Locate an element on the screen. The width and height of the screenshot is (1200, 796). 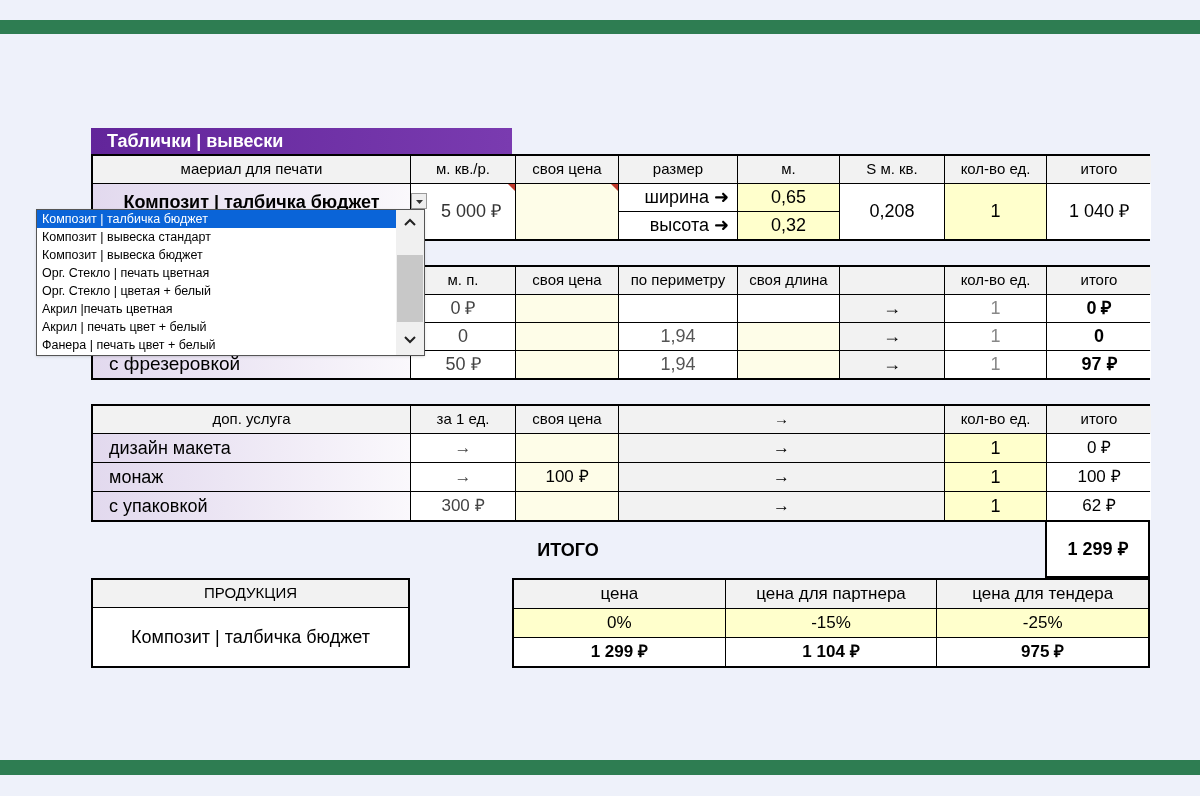
header-cell: цена is located at coordinates (619, 594).